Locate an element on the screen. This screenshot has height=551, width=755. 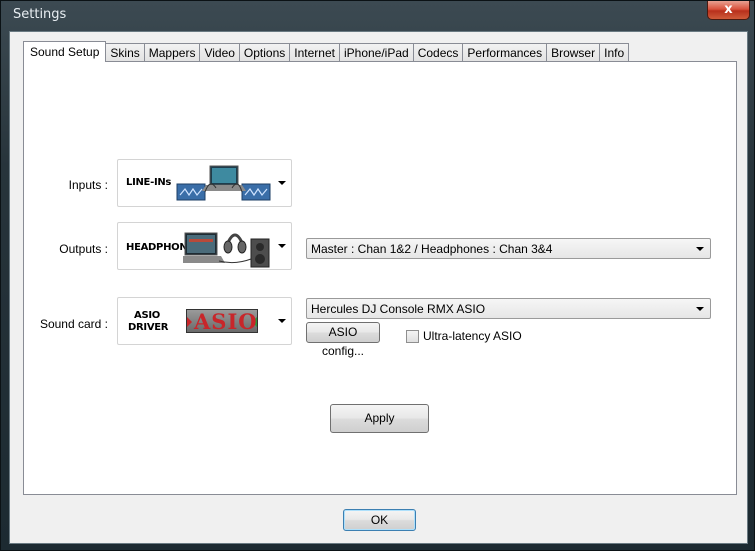
sound-device-select: Hercules DJ Console RMX ASIO is located at coordinates (508, 308).